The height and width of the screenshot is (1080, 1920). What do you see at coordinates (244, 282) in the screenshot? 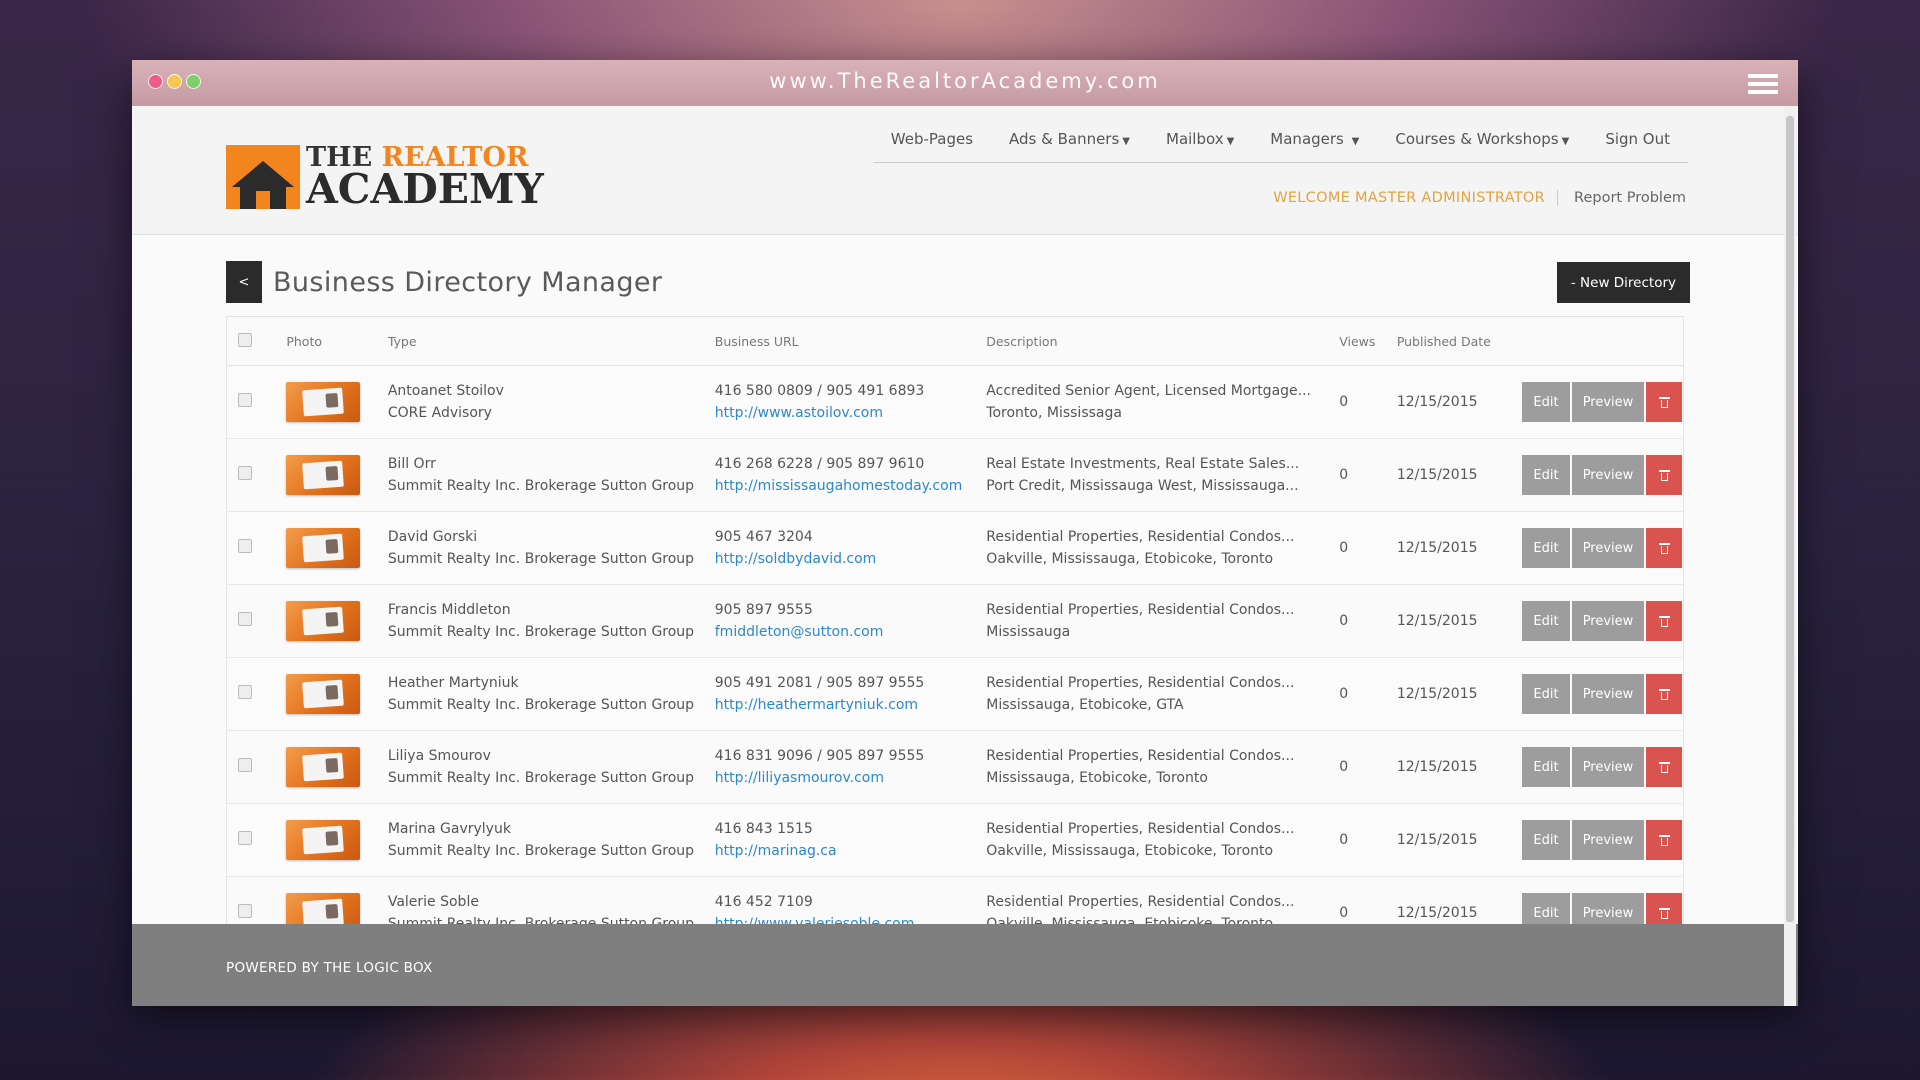
I see `back-button: <` at bounding box center [244, 282].